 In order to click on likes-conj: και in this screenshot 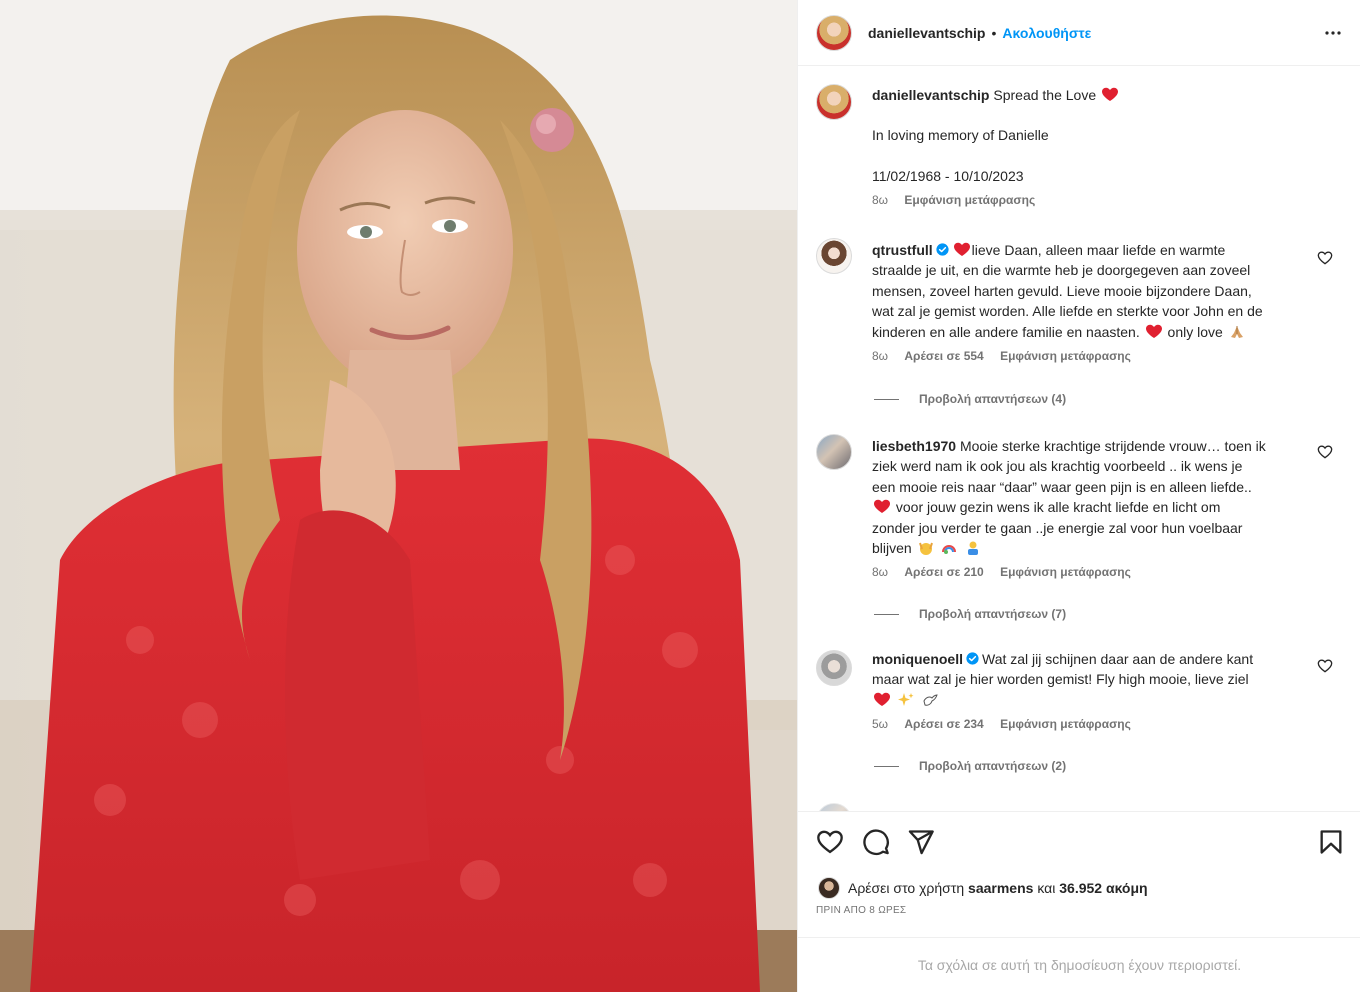, I will do `click(1046, 888)`.